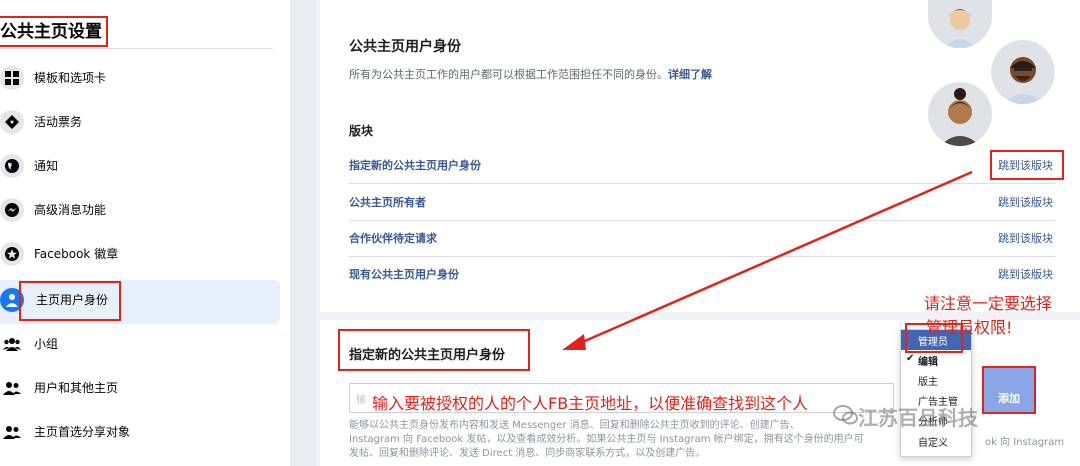  What do you see at coordinates (988, 316) in the screenshot?
I see `annotation-note: 请注意一定要选择 管理员权限!` at bounding box center [988, 316].